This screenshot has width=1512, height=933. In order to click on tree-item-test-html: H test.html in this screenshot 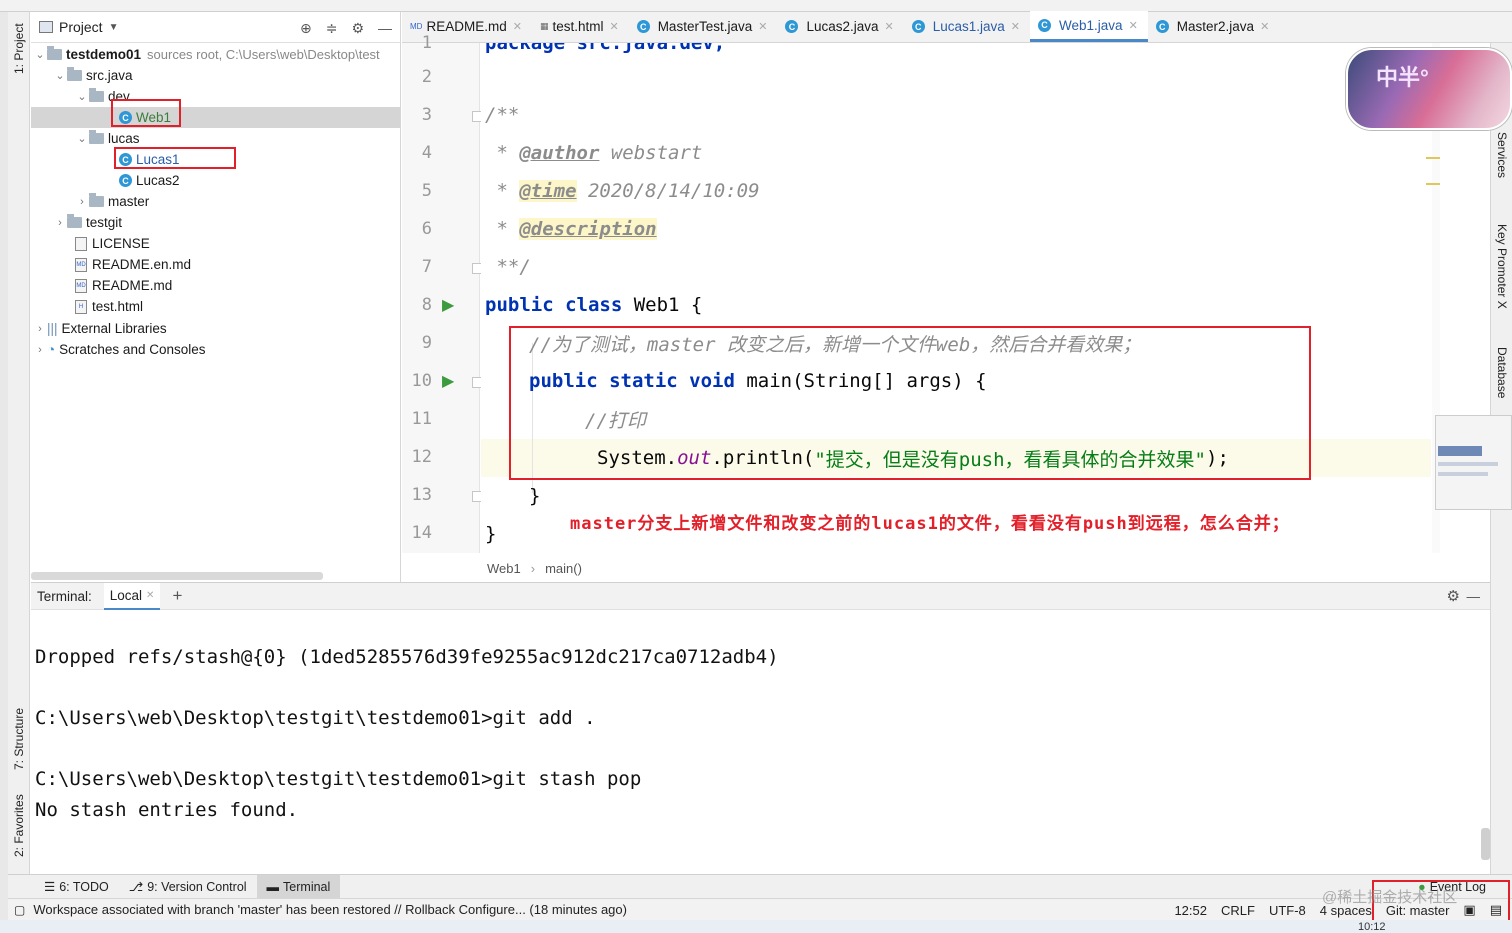, I will do `click(109, 306)`.